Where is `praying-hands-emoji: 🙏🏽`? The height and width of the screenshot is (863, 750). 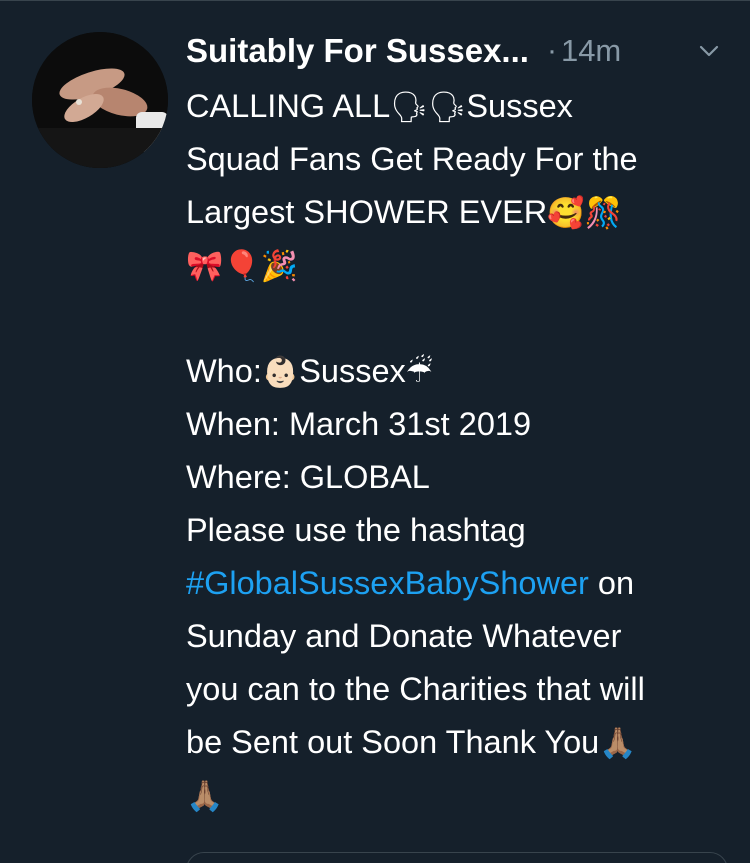
praying-hands-emoji: 🙏🏽 is located at coordinates (618, 743).